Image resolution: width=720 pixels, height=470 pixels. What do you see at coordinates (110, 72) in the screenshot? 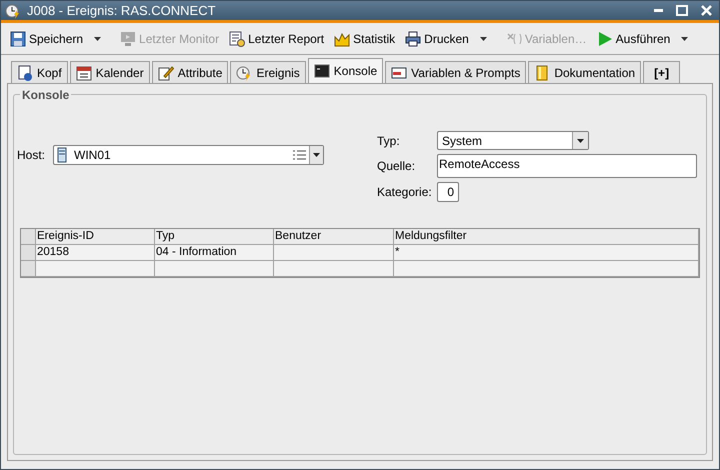
I see `tab: Kalender` at bounding box center [110, 72].